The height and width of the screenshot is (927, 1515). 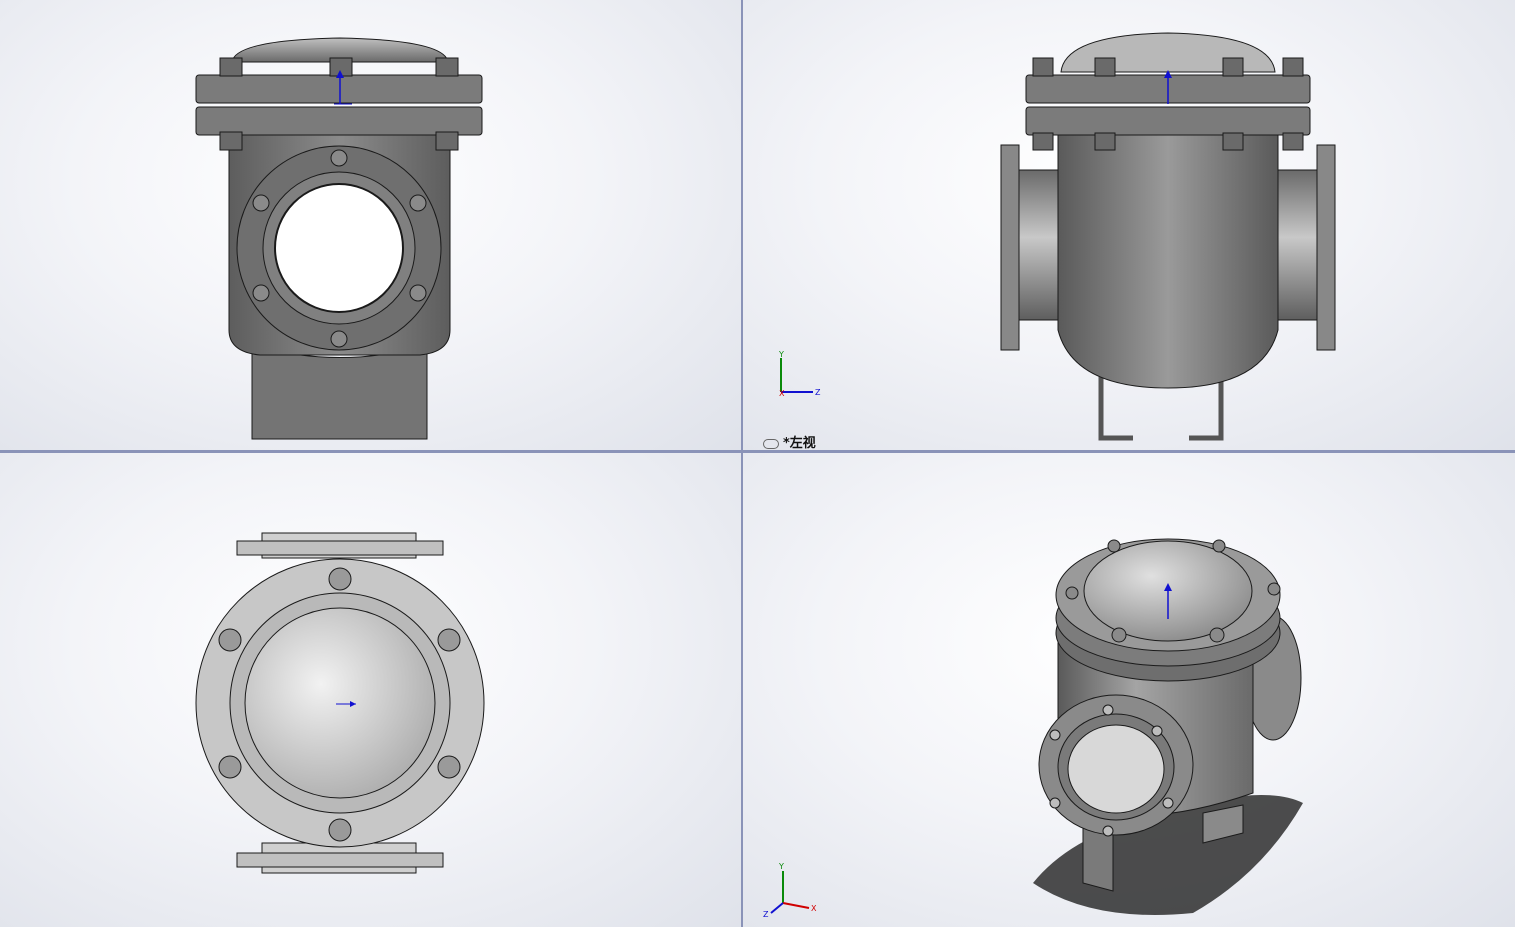 What do you see at coordinates (814, 908) in the screenshot?
I see `axis-x-label-iso: X` at bounding box center [814, 908].